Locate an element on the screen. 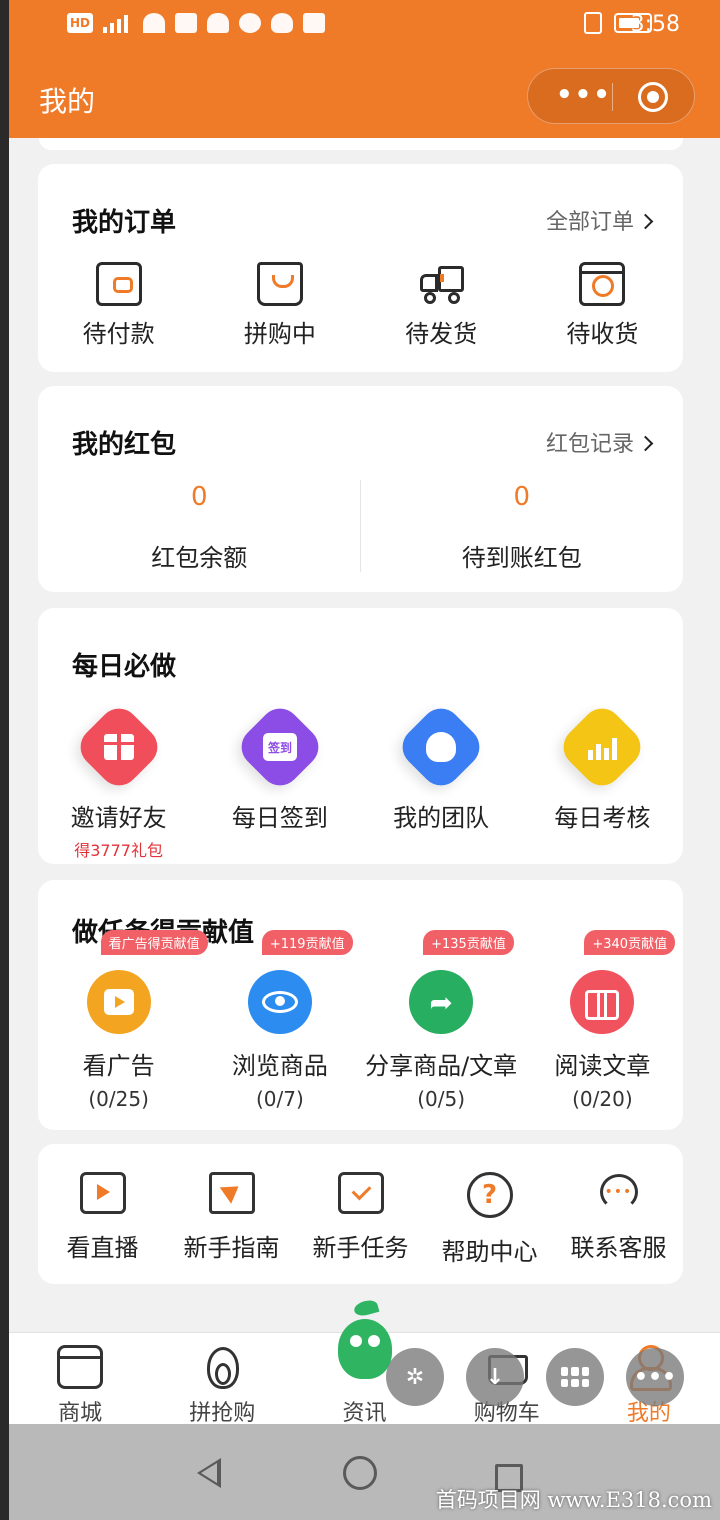 Image resolution: width=720 pixels, height=1520 pixels. red-packet-record-label: 红包记录 is located at coordinates (589, 444).